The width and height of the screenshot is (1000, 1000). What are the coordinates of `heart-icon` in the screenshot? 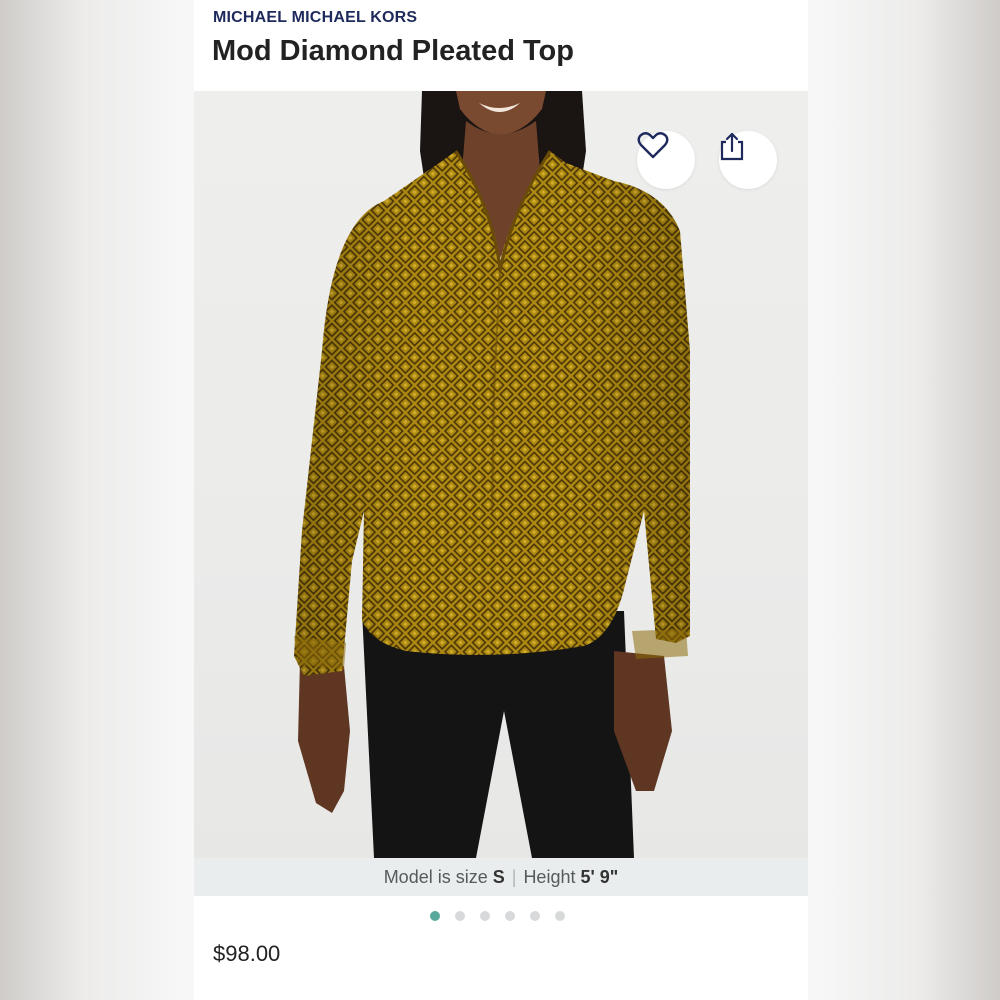 It's located at (653, 145).